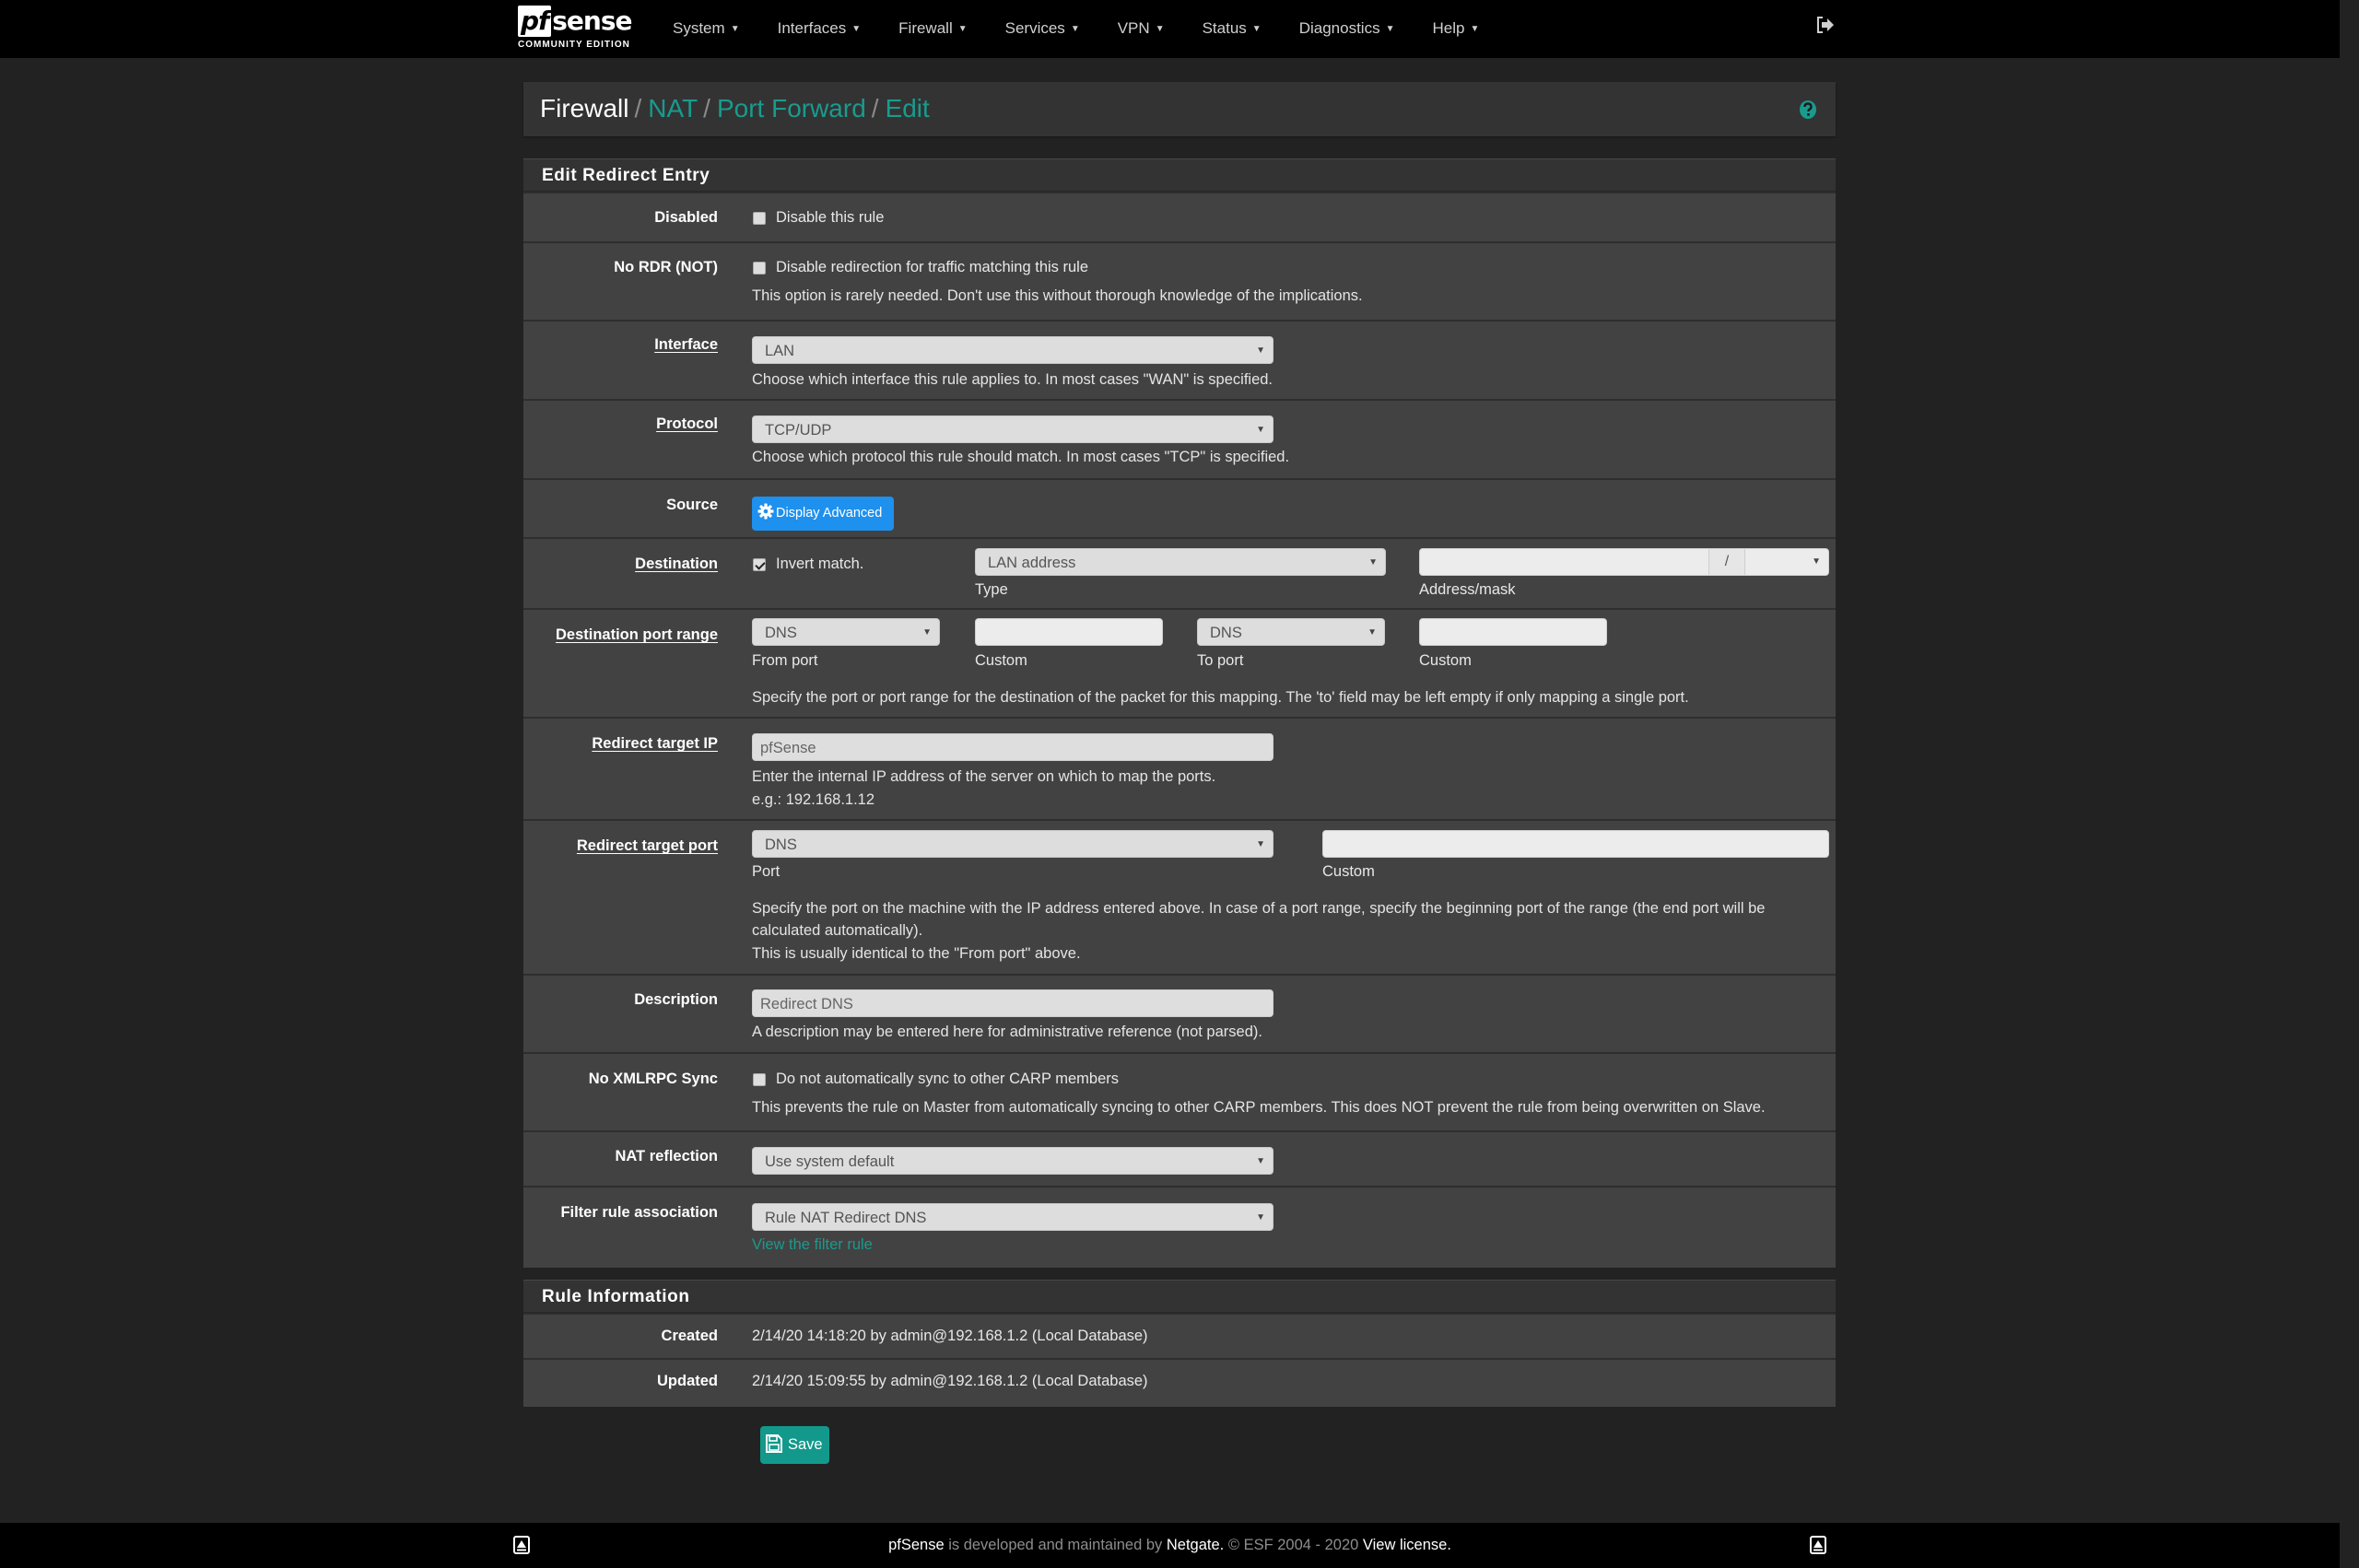 Image resolution: width=2359 pixels, height=1568 pixels. Describe the element at coordinates (1195, 1545) in the screenshot. I see `netgate-link: Netgate.` at that location.